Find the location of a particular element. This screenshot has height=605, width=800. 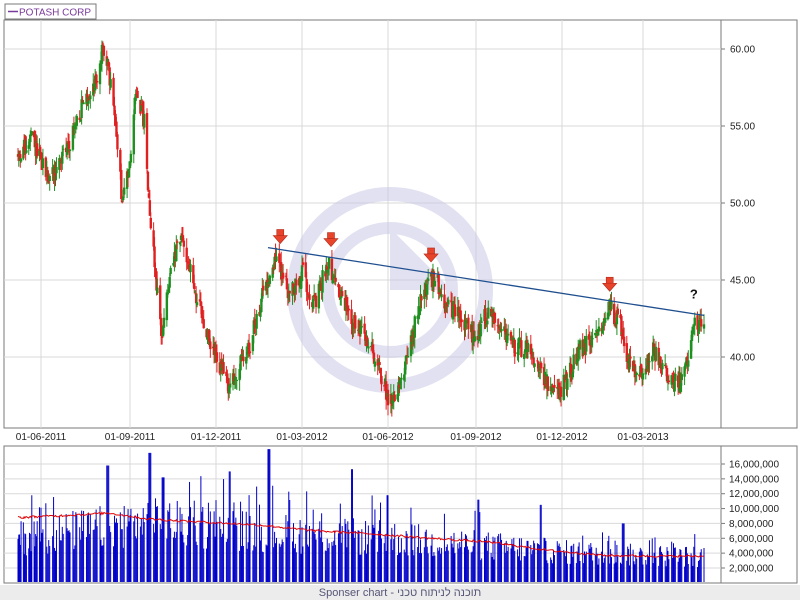

date-tick-label: 01-03-2012 is located at coordinates (302, 437).